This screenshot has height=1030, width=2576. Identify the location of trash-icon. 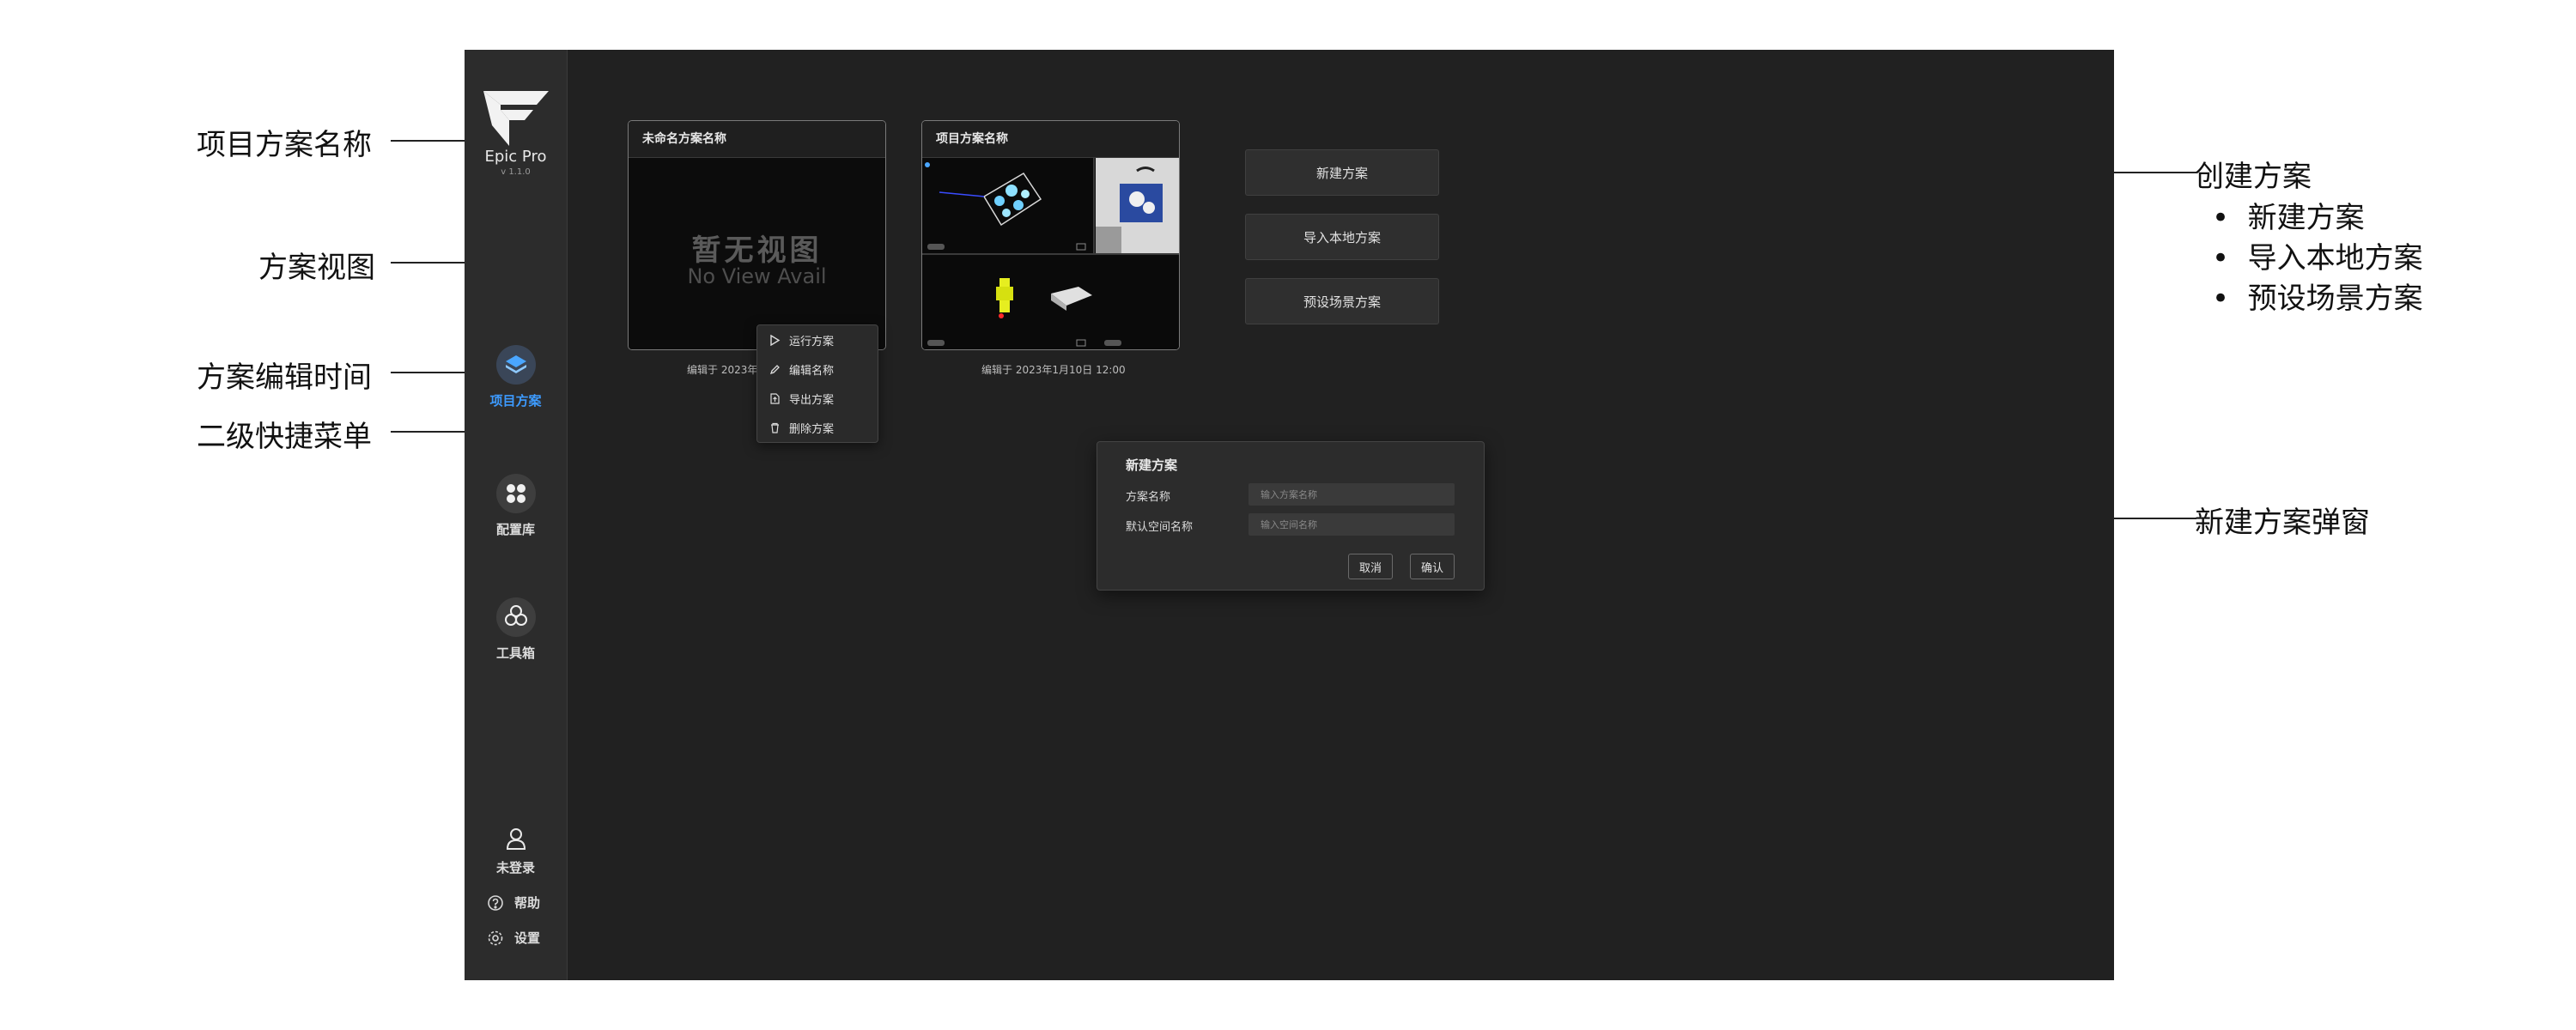
(775, 427).